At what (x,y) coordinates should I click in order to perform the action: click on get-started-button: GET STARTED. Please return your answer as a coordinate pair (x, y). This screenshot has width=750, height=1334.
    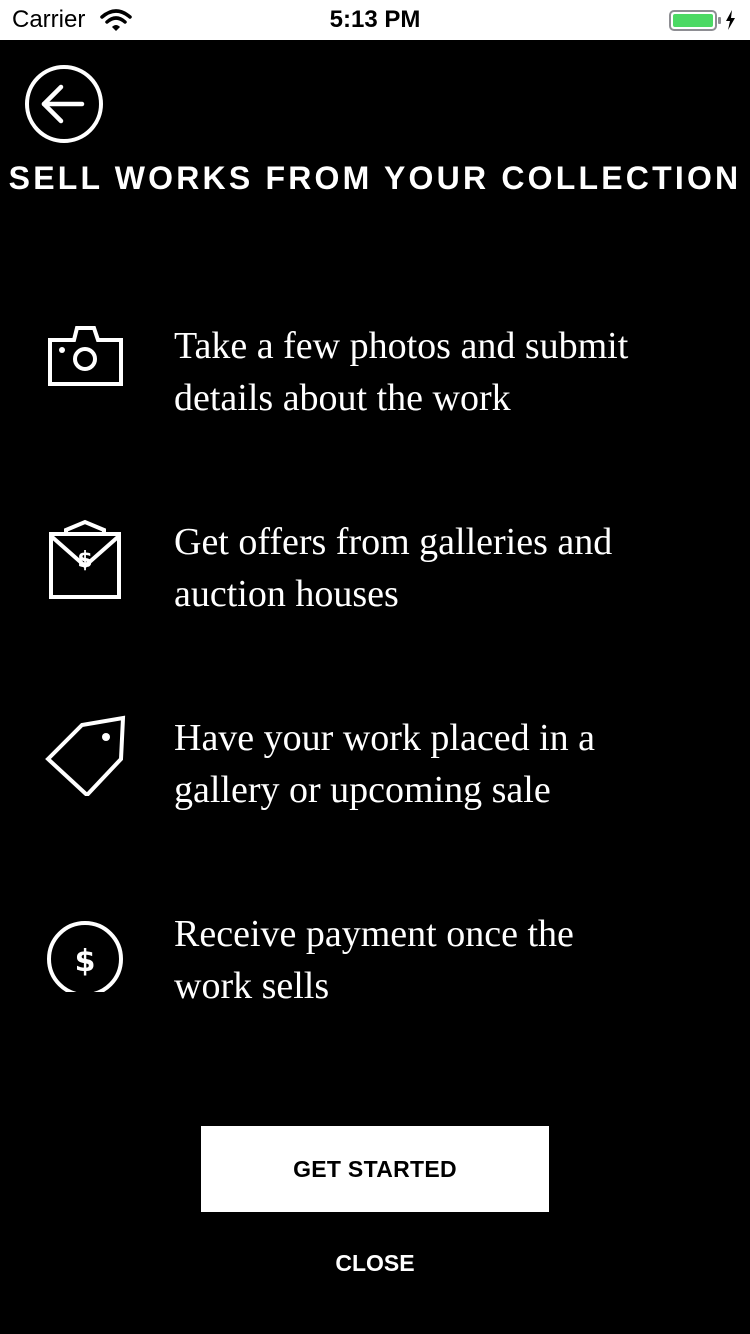
    Looking at the image, I should click on (375, 1169).